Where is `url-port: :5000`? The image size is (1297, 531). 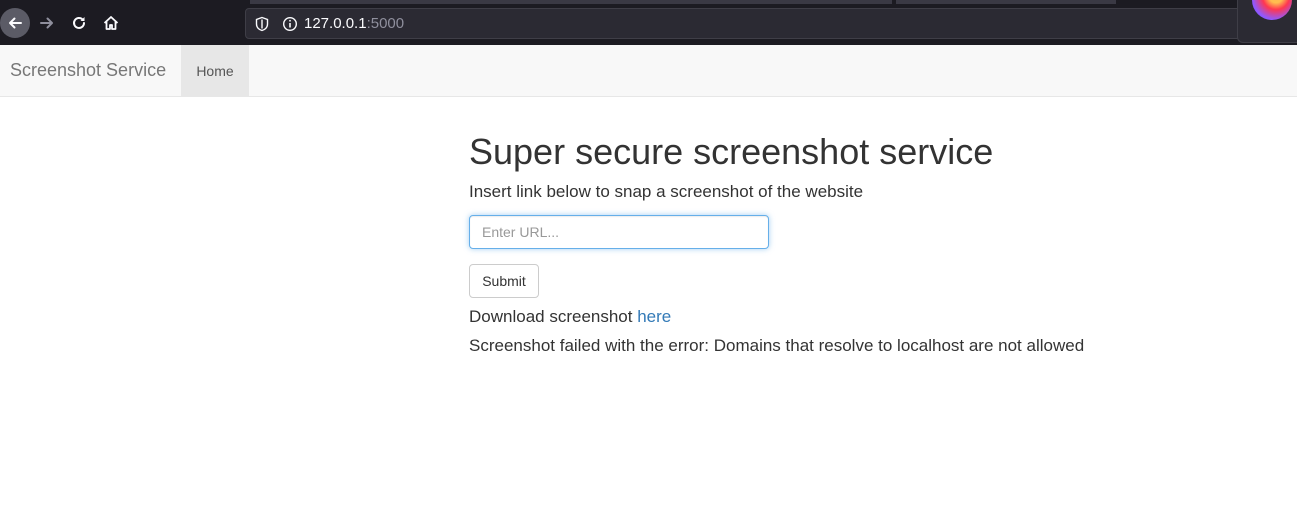
url-port: :5000 is located at coordinates (385, 23).